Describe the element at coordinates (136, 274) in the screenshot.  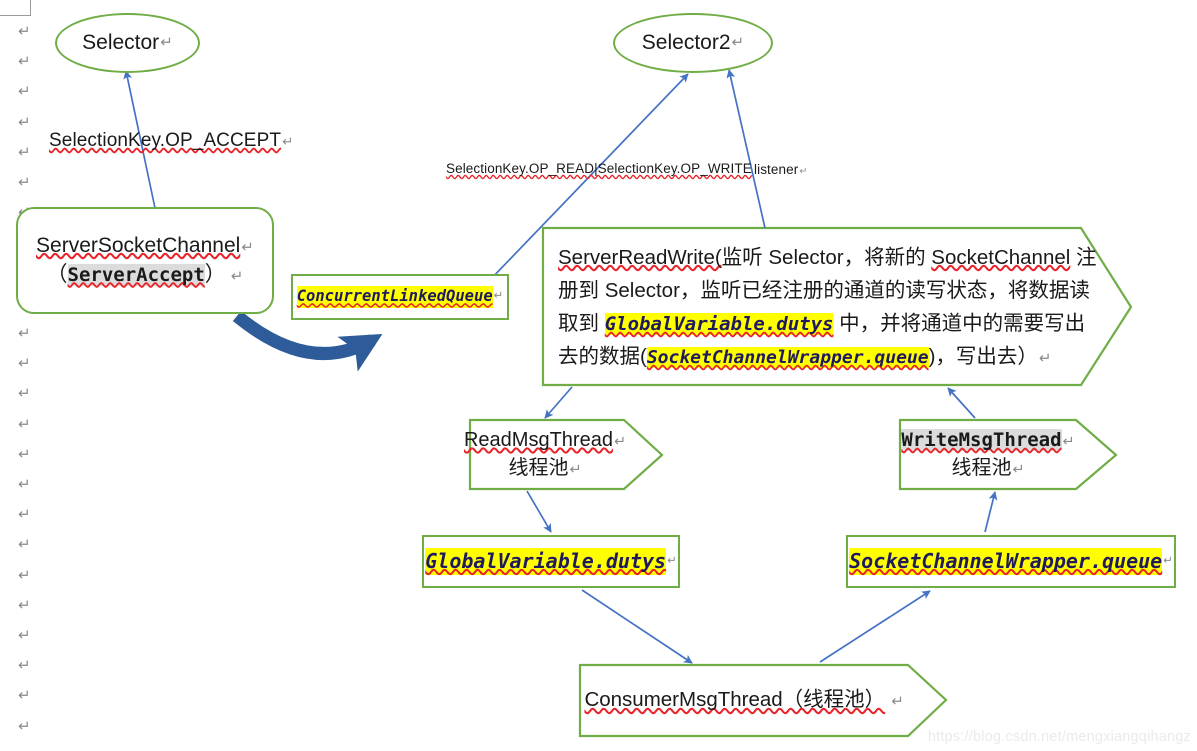
I see `code-server-accept: ServerAccept` at that location.